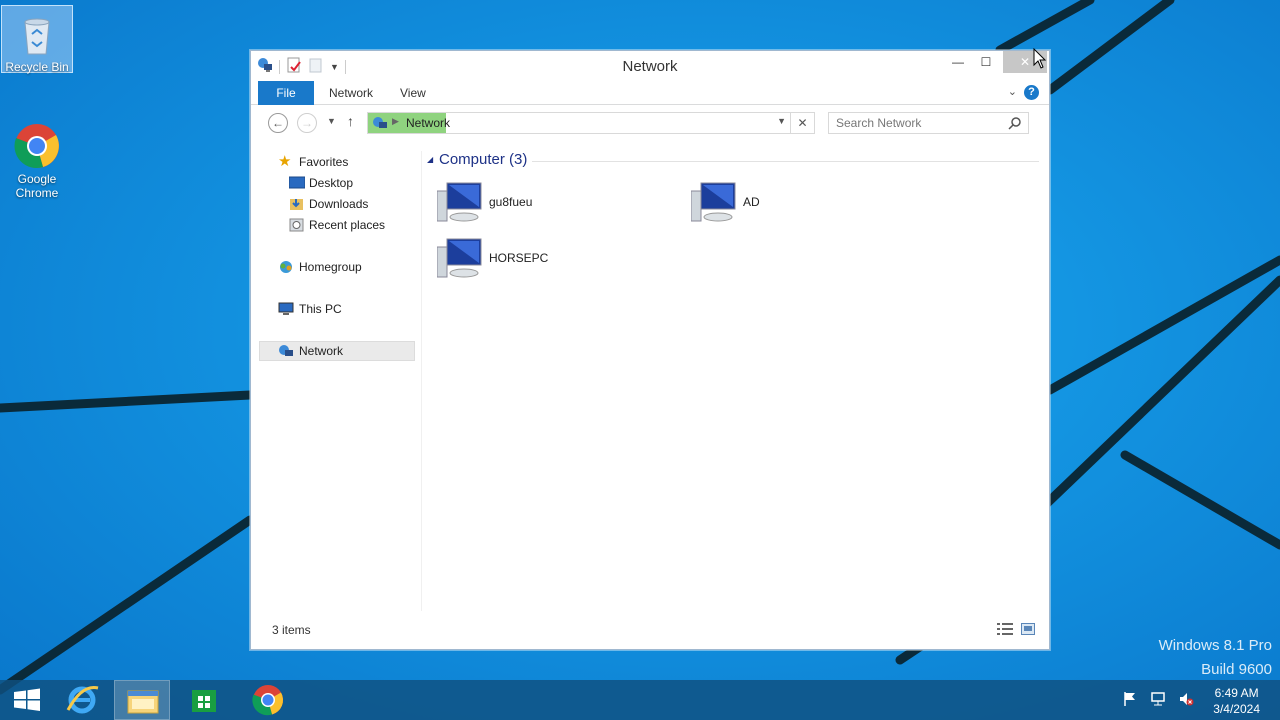 This screenshot has width=1280, height=720. I want to click on computer-item: HORSEPC, so click(551, 260).